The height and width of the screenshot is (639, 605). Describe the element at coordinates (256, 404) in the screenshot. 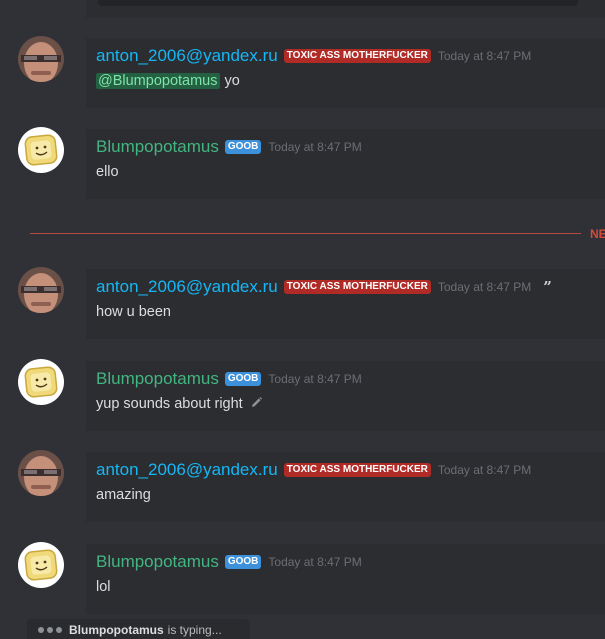

I see `pencil-icon` at that location.